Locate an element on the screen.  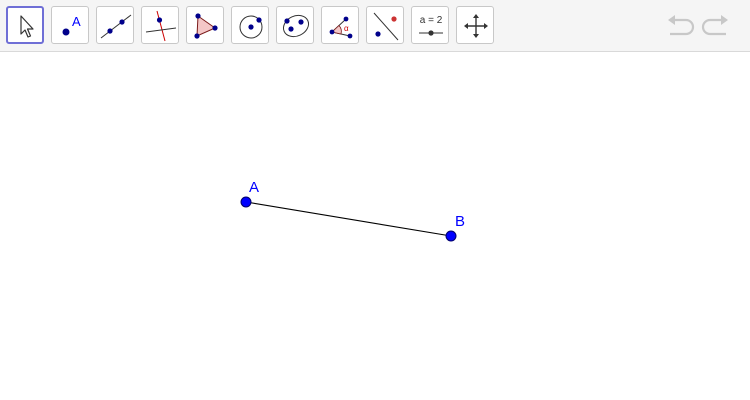
point-tool-button: A is located at coordinates (70, 25).